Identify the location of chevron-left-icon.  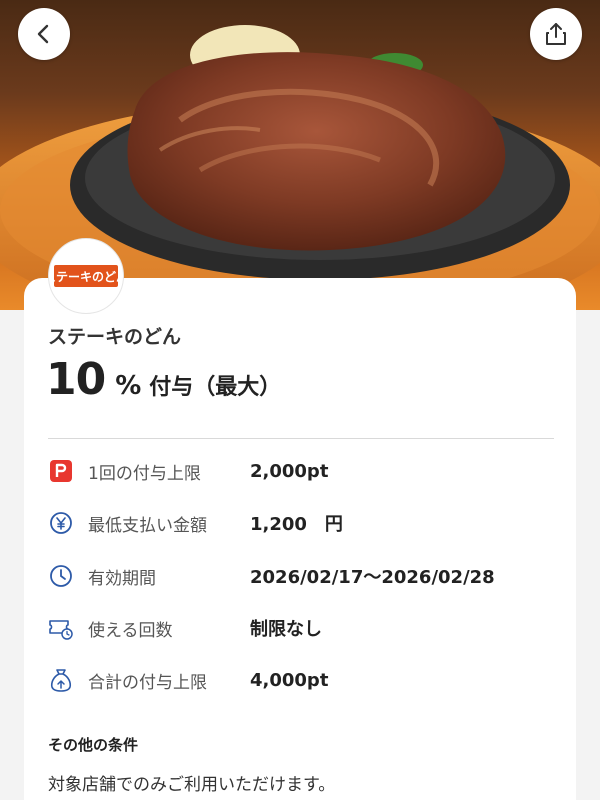
(43, 34).